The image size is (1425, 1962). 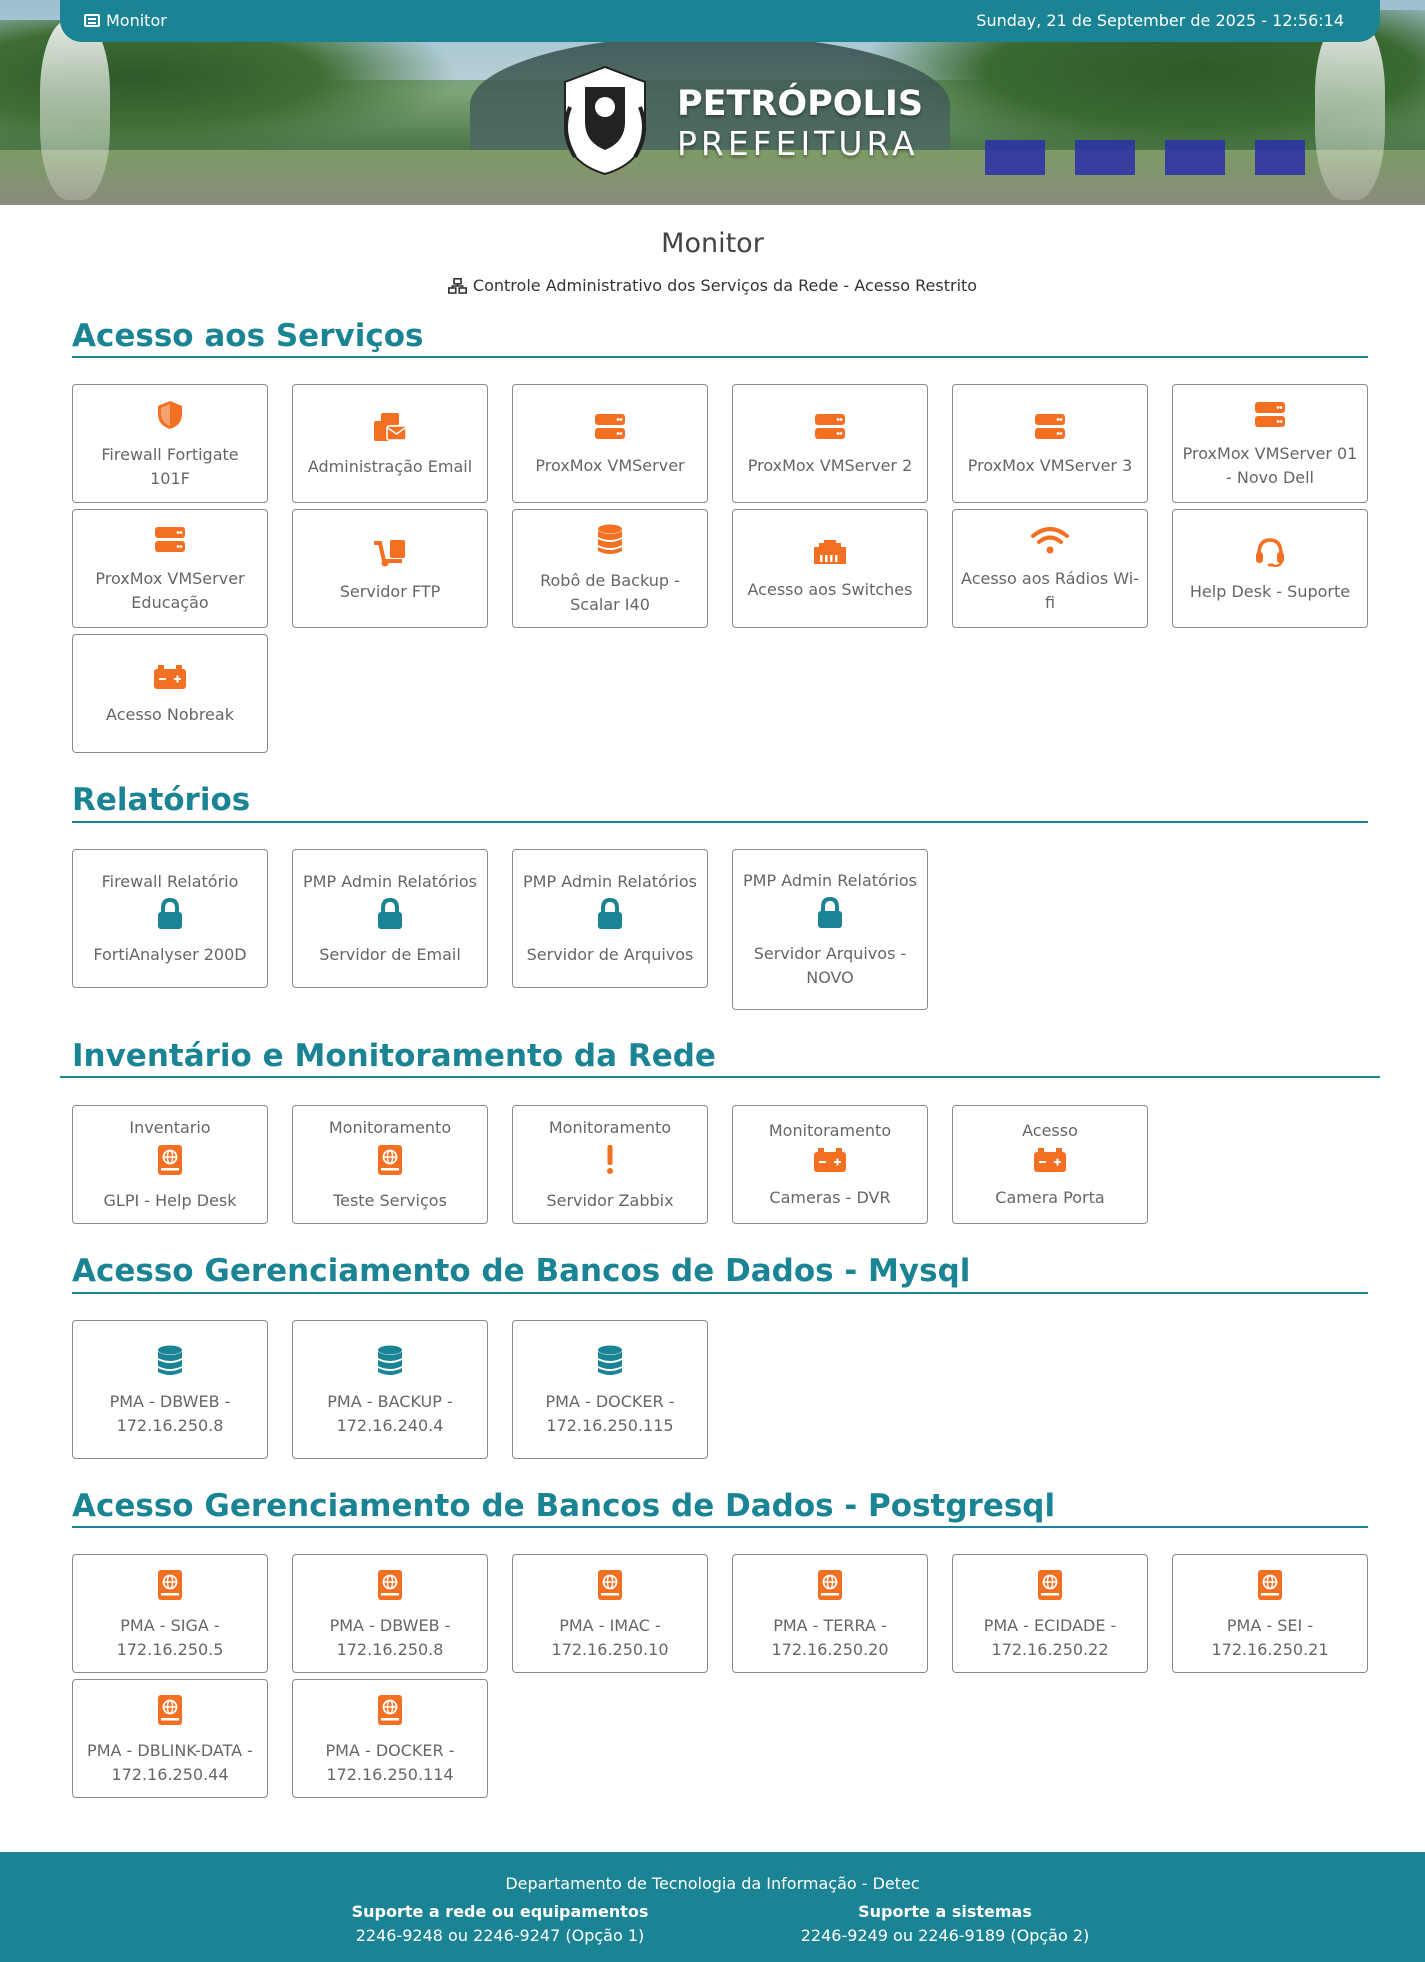 What do you see at coordinates (390, 1389) in the screenshot?
I see `mysql-db-card: PMA - BACKUP - 172.16.240.4` at bounding box center [390, 1389].